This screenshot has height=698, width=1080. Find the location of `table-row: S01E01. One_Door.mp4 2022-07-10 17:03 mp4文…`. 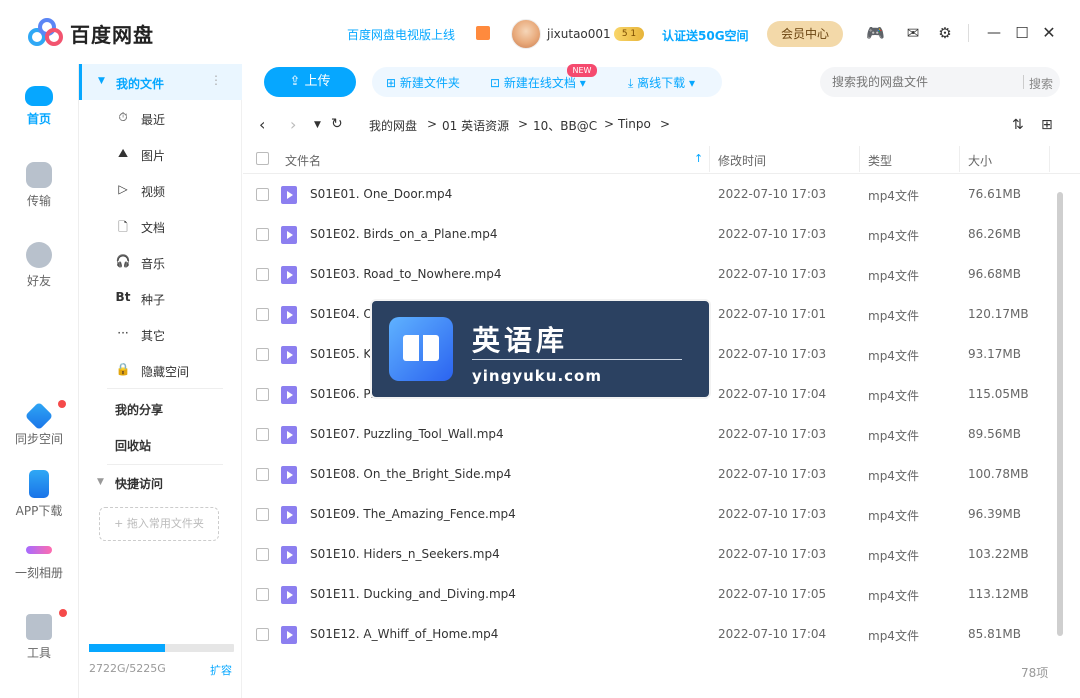

table-row: S01E01. One_Door.mp4 2022-07-10 17:03 mp4文… is located at coordinates (661, 194).